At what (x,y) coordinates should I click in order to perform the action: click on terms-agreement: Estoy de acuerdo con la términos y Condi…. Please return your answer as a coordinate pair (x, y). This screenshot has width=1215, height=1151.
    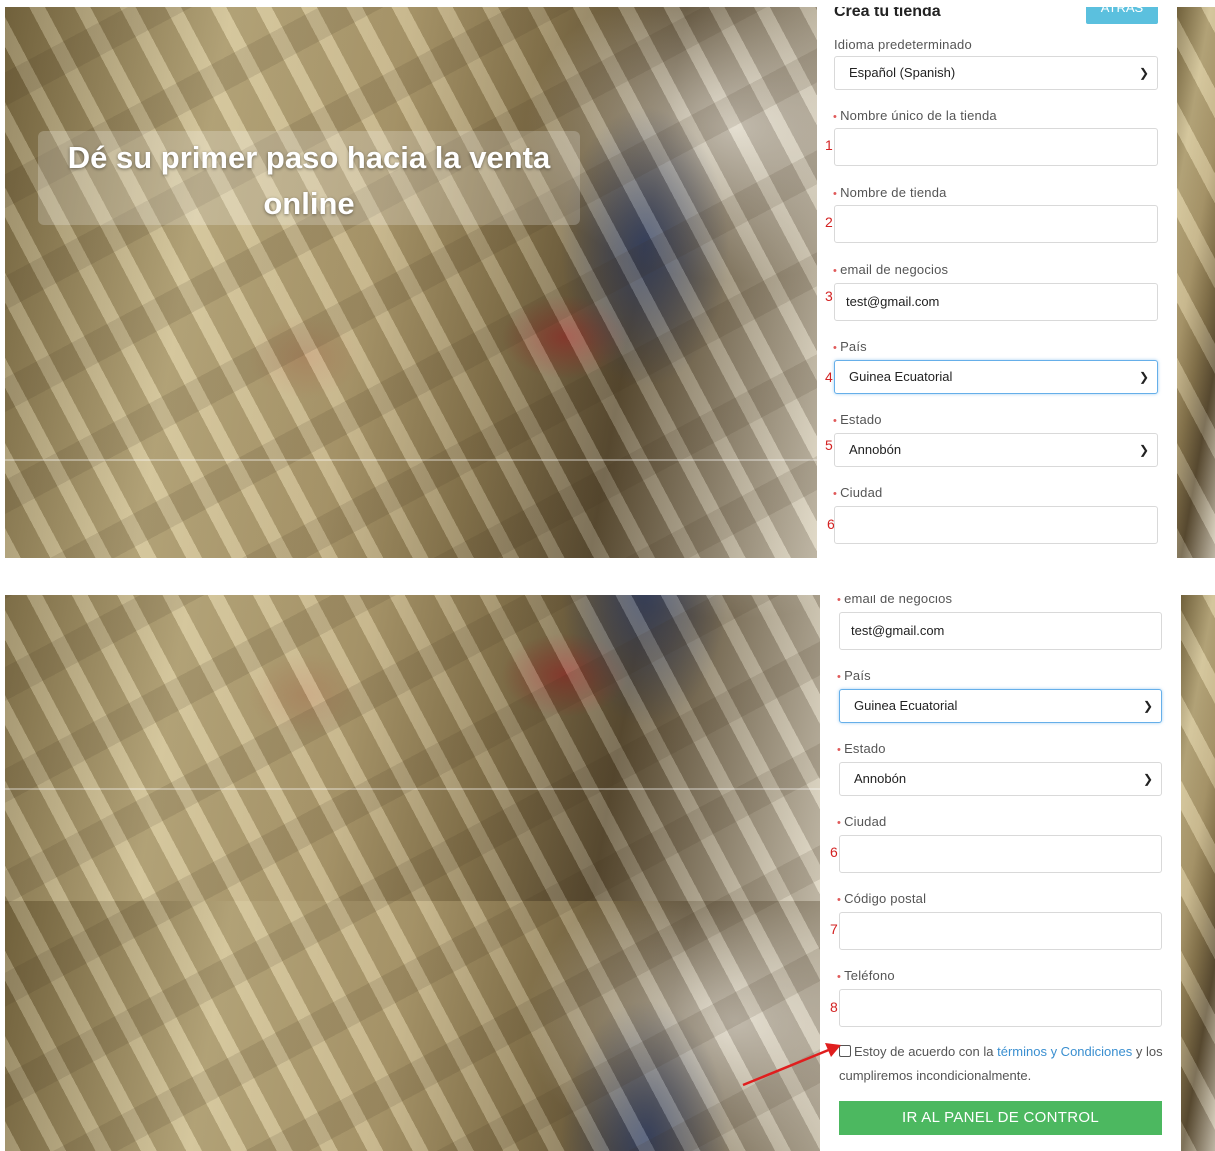
    Looking at the image, I should click on (1001, 1063).